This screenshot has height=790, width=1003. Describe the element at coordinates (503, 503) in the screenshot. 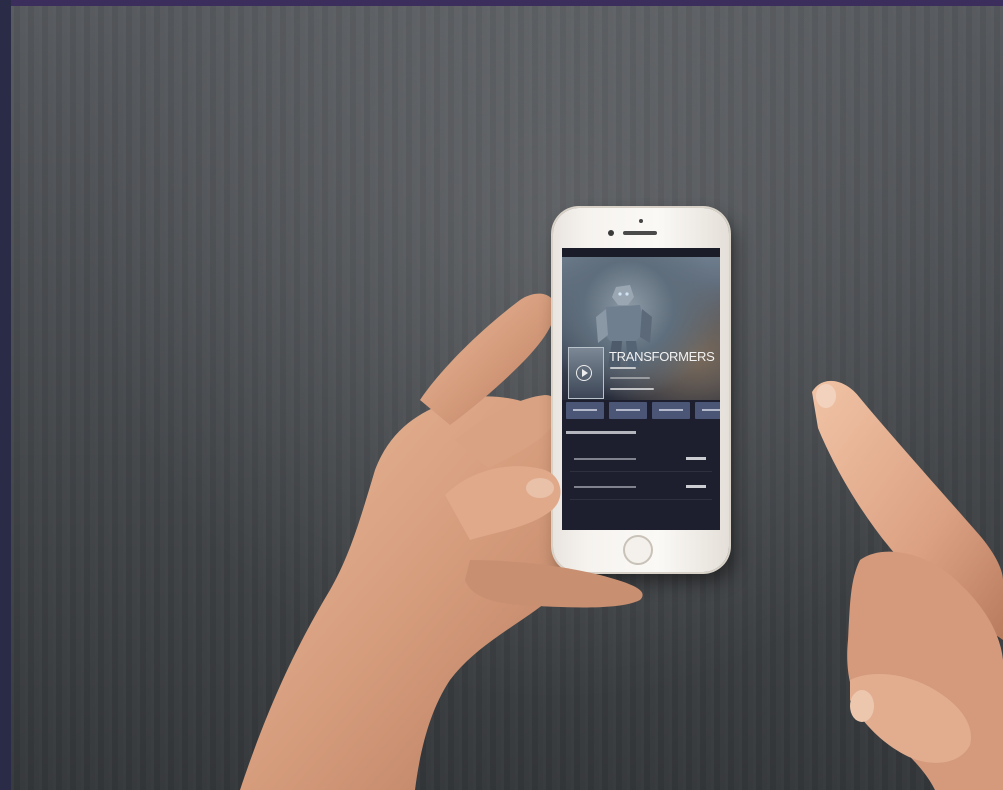

I see `left-thumb` at that location.